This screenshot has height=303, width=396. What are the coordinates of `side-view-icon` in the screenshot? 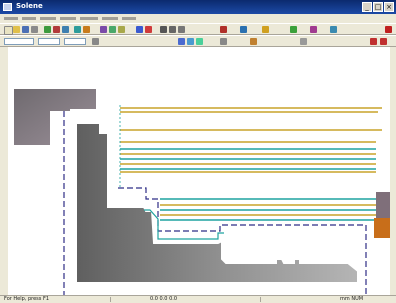 It's located at (199, 41).